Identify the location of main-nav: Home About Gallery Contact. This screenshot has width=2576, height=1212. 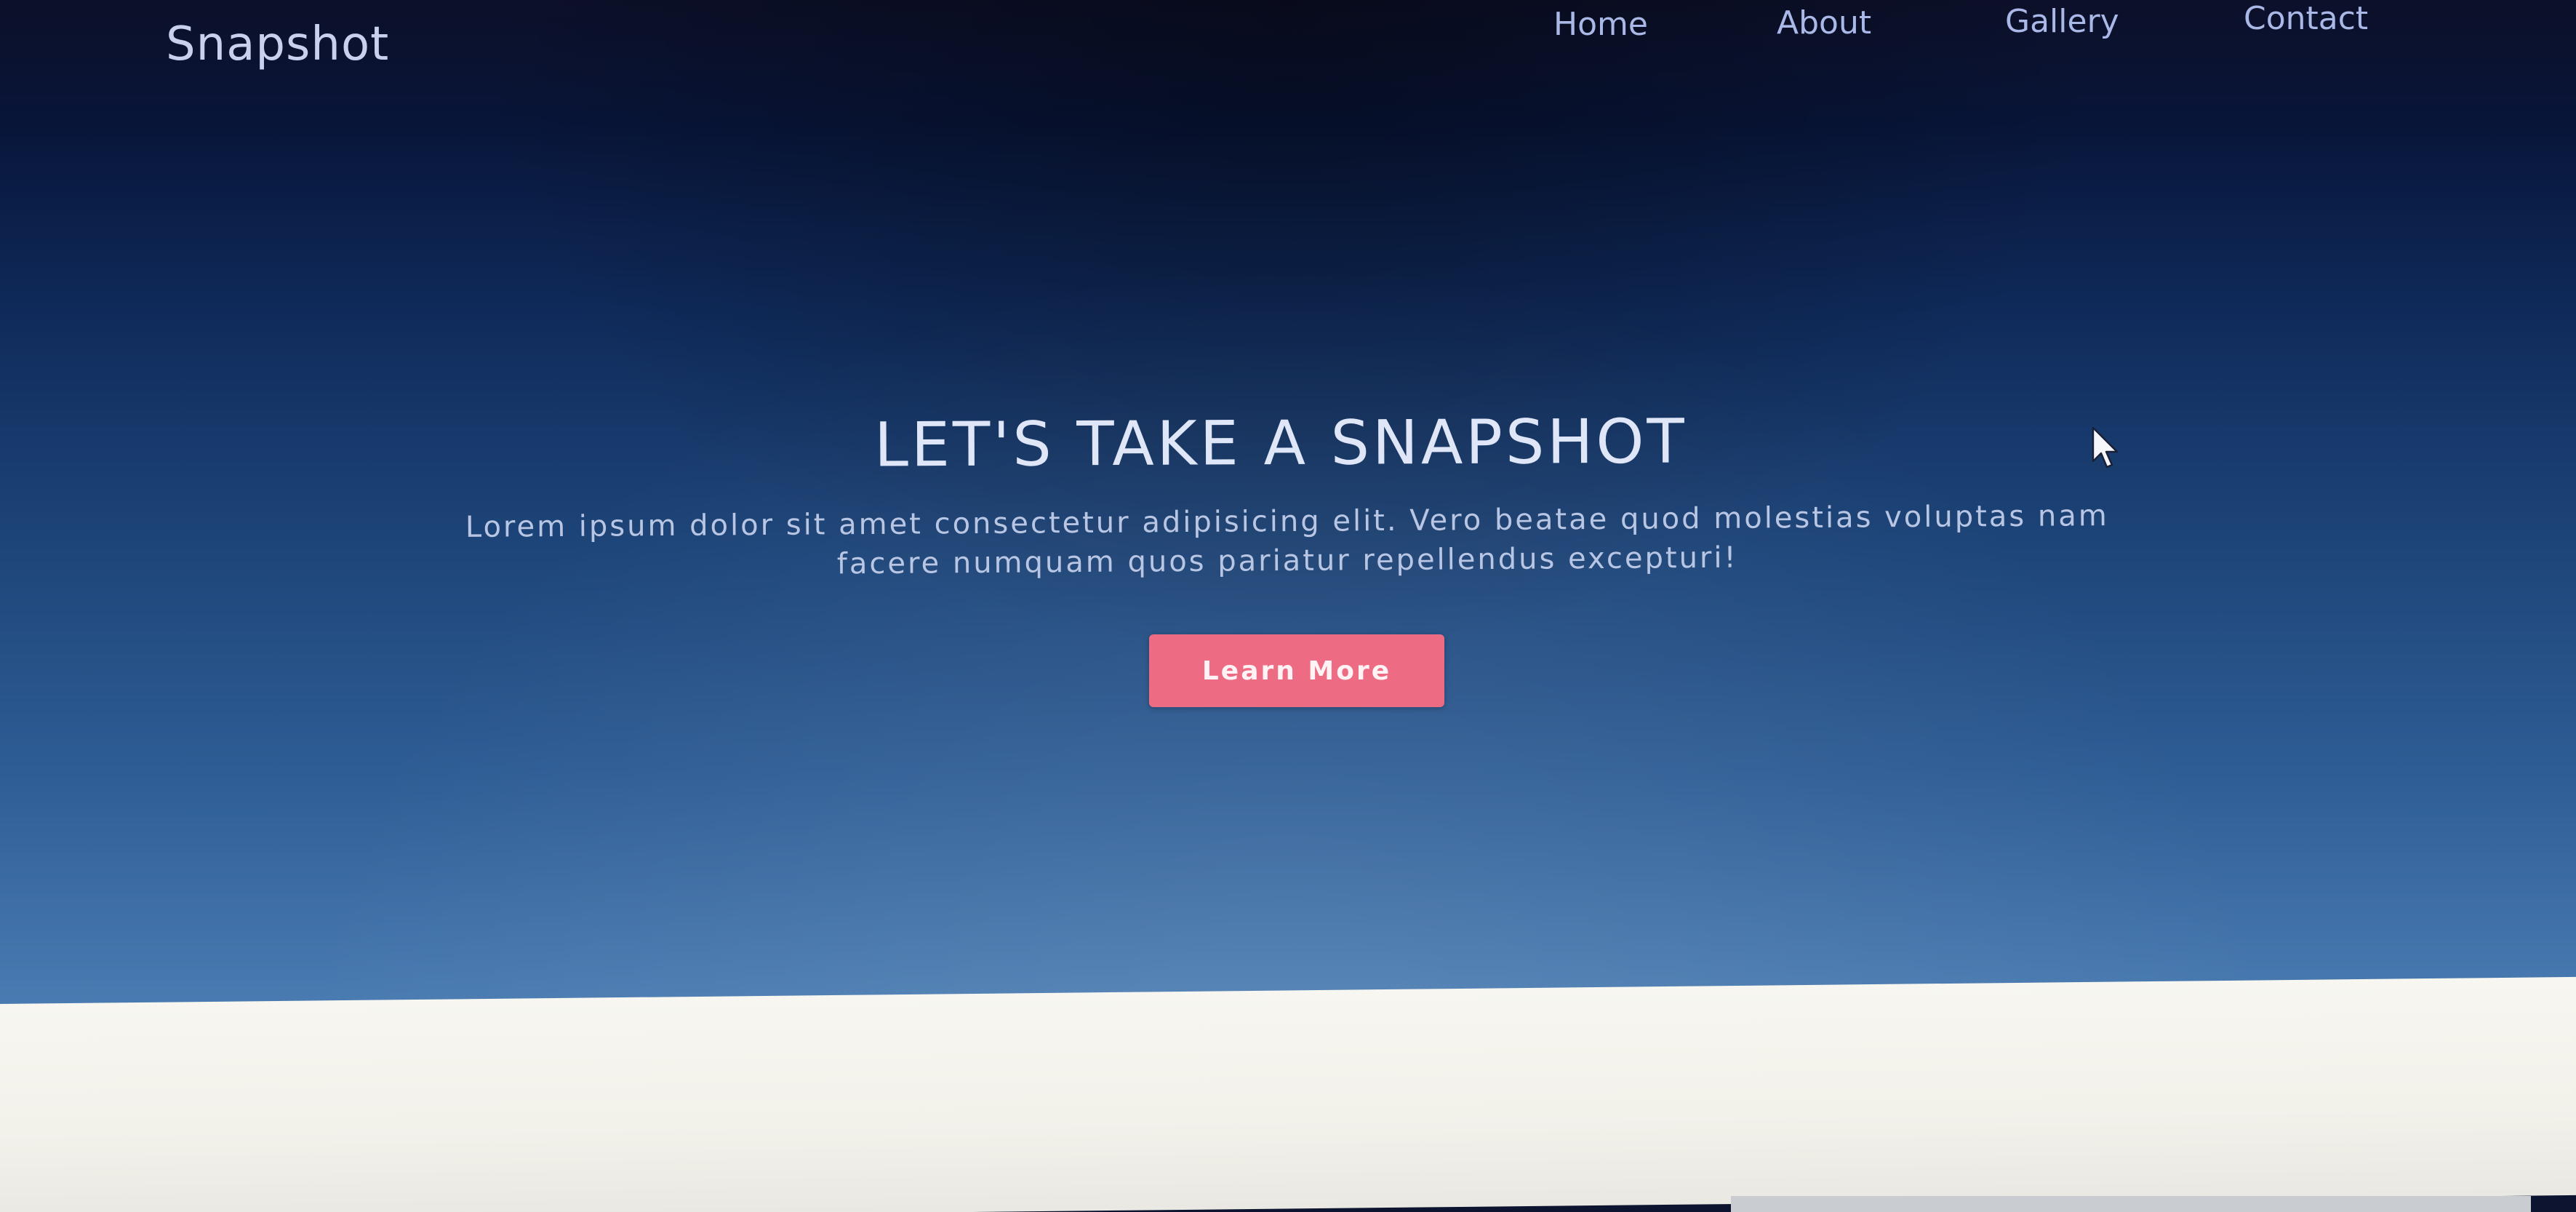
(1963, 26).